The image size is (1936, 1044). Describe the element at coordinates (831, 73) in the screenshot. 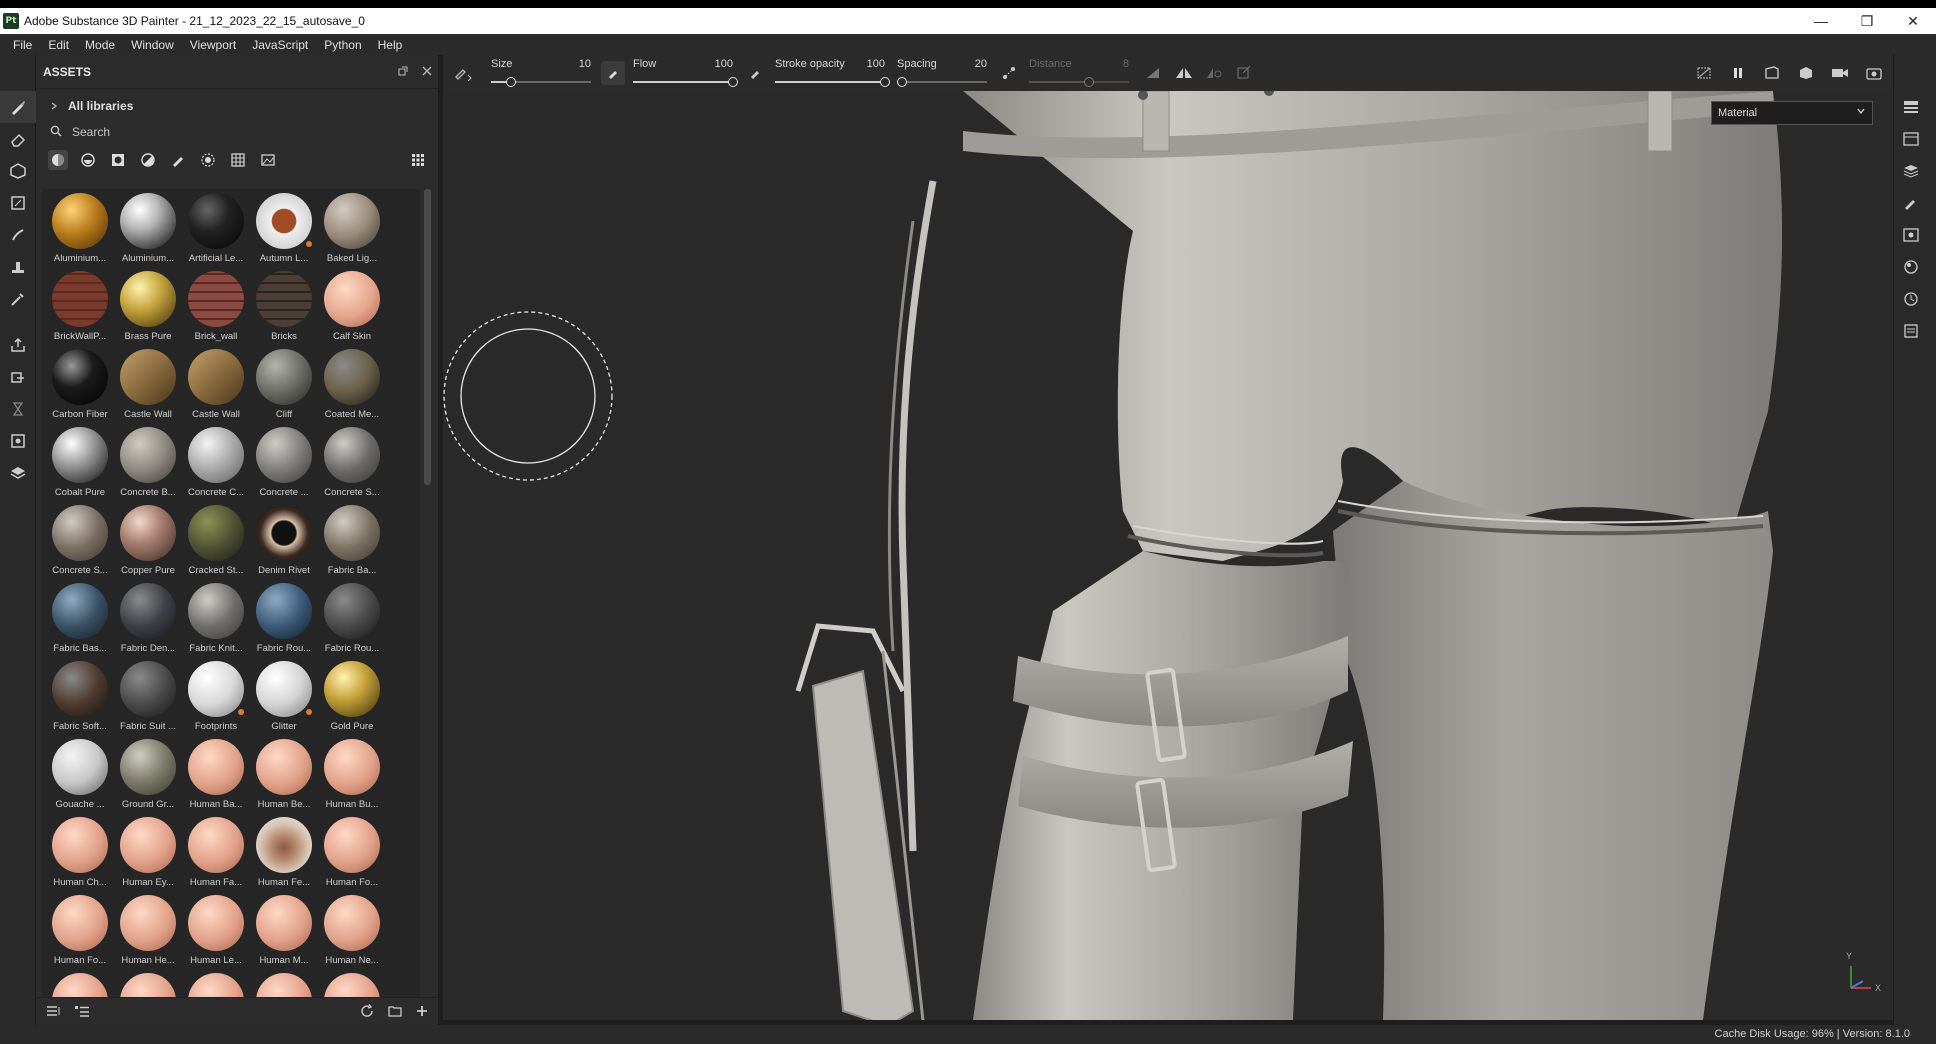

I see `stroke-opacity-slider: Stroke opacity 100` at that location.